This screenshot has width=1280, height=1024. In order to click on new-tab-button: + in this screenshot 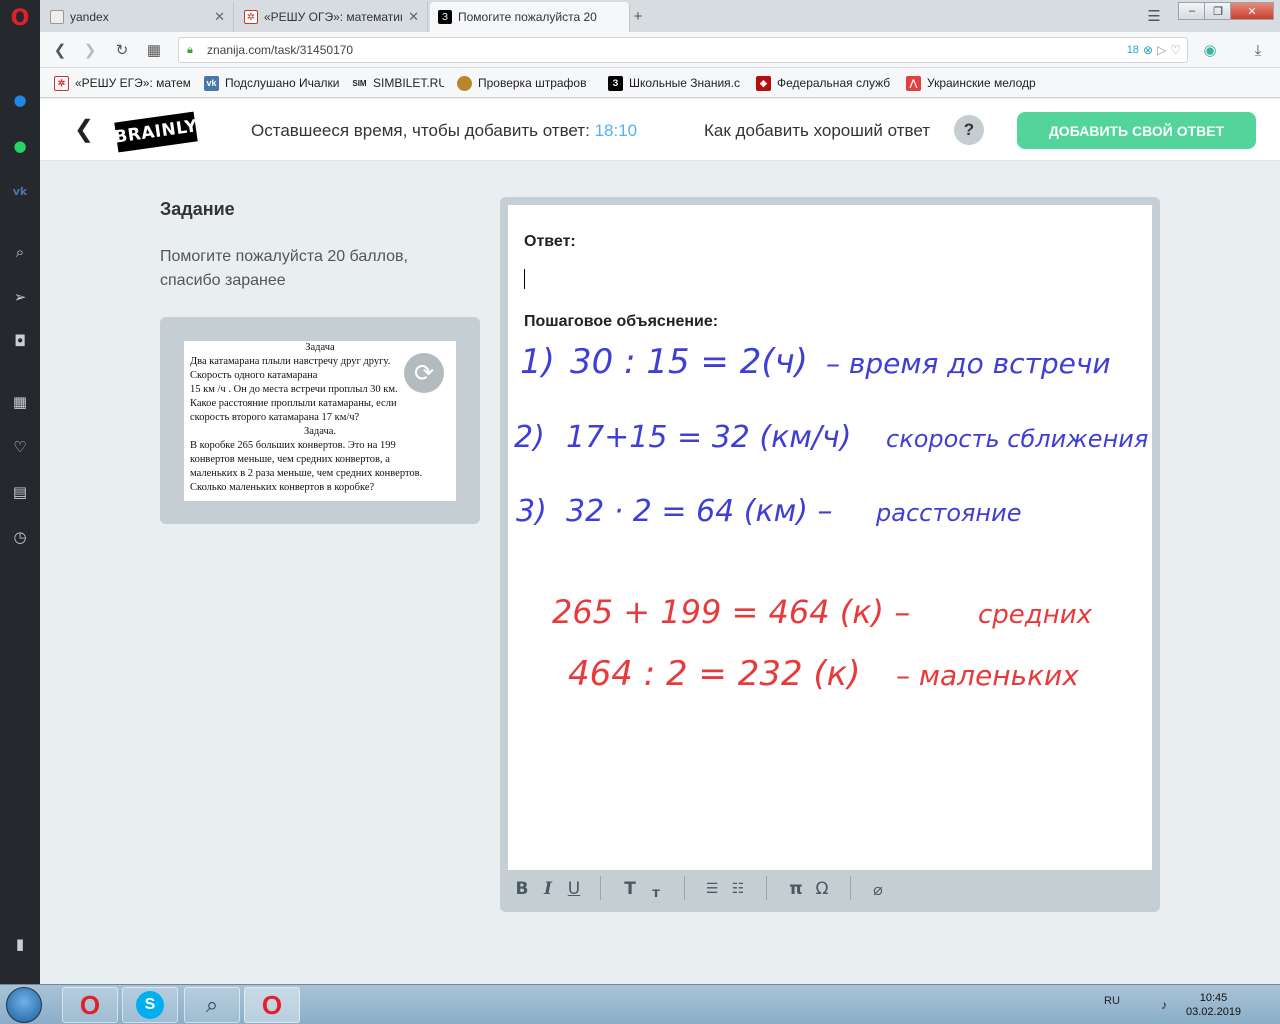, I will do `click(638, 16)`.